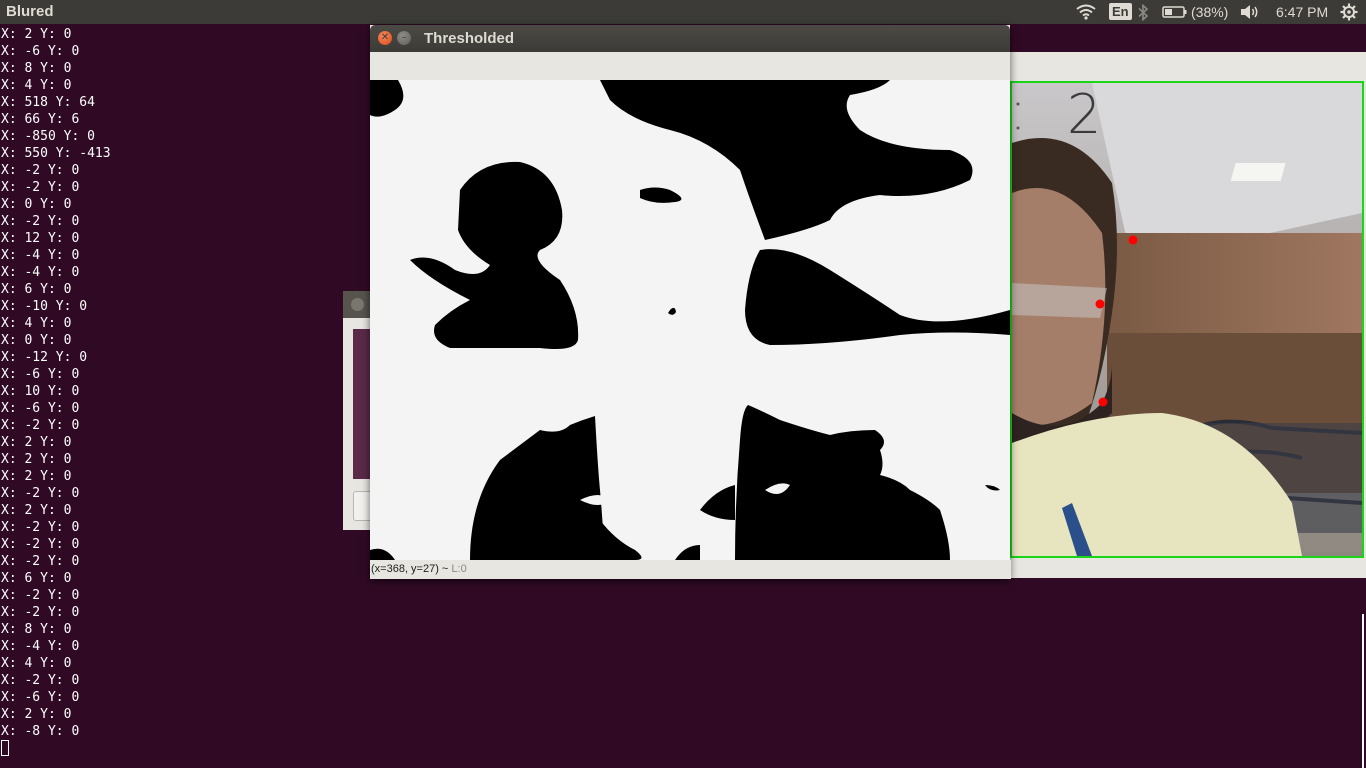 Image resolution: width=1366 pixels, height=768 pixels. What do you see at coordinates (690, 66) in the screenshot?
I see `thresholded-toolbar` at bounding box center [690, 66].